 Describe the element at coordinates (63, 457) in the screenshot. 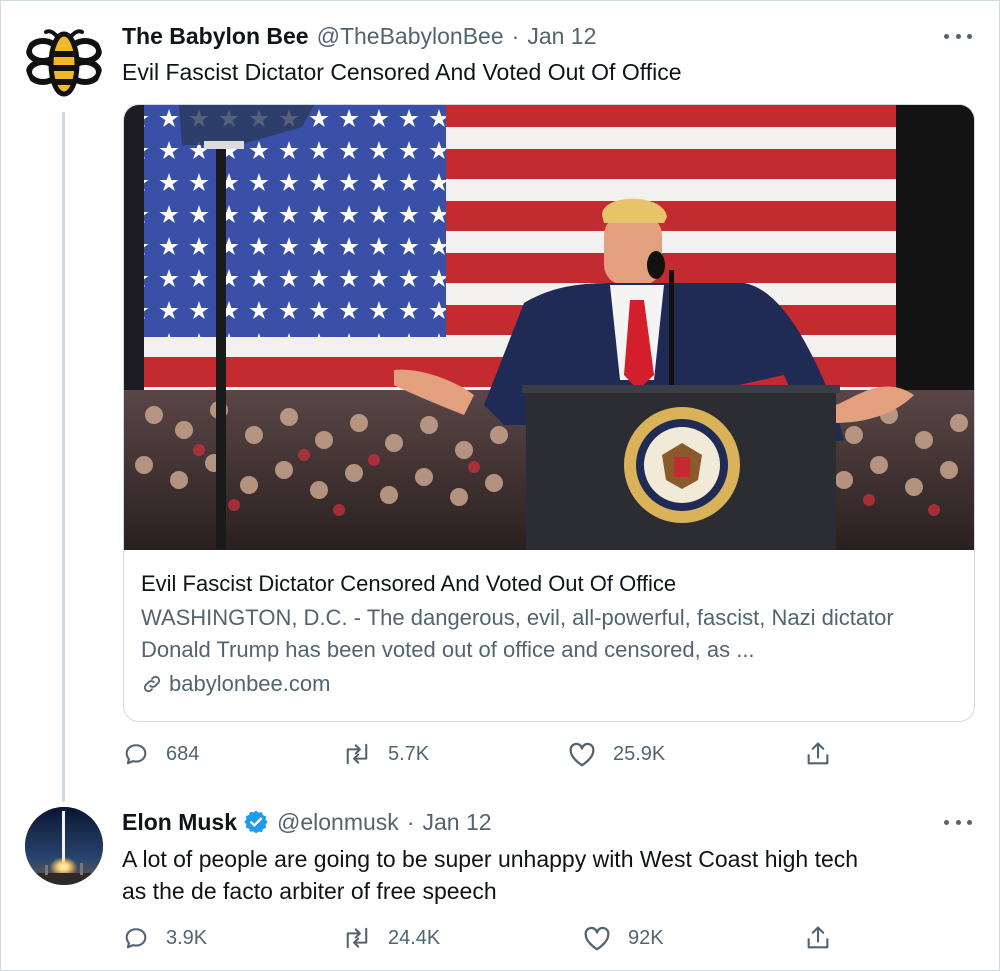

I see `thread-connector-line` at that location.